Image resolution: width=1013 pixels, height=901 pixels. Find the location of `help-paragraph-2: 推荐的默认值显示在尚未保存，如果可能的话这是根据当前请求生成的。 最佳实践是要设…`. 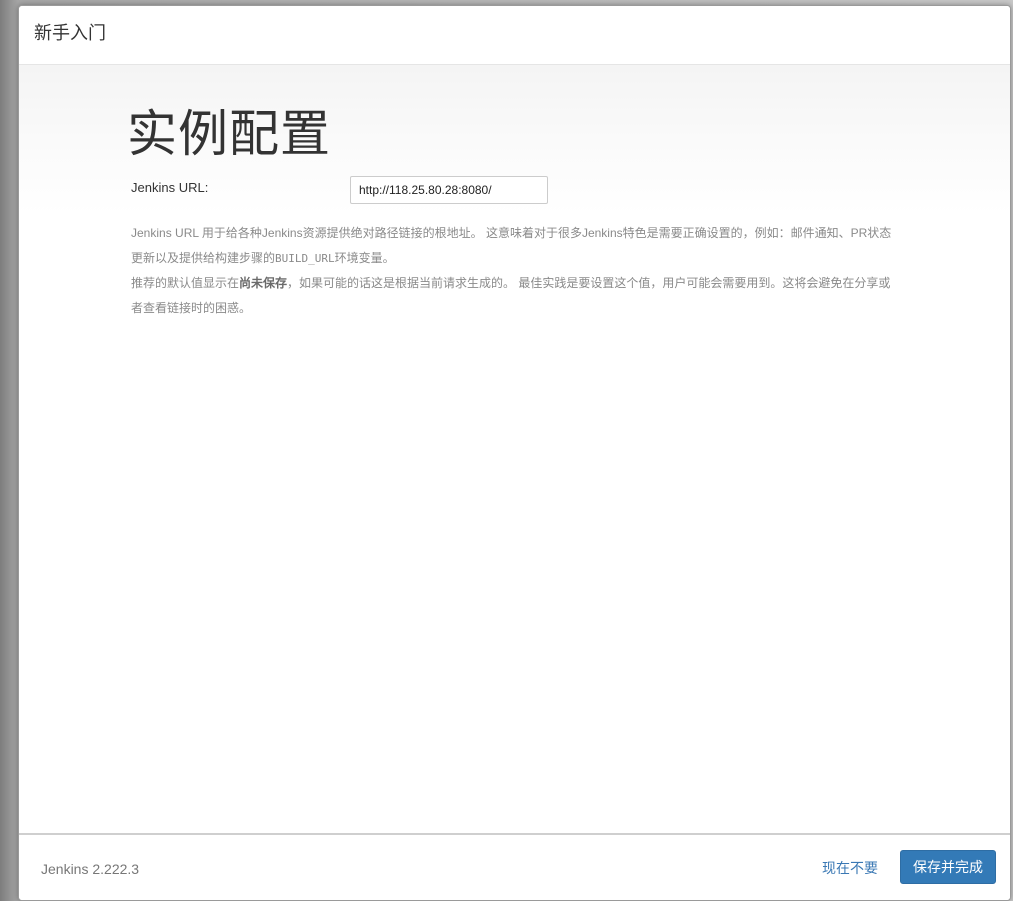

help-paragraph-2: 推荐的默认值显示在尚未保存，如果可能的话这是根据当前请求生成的。 最佳实践是要设… is located at coordinates (516, 296).